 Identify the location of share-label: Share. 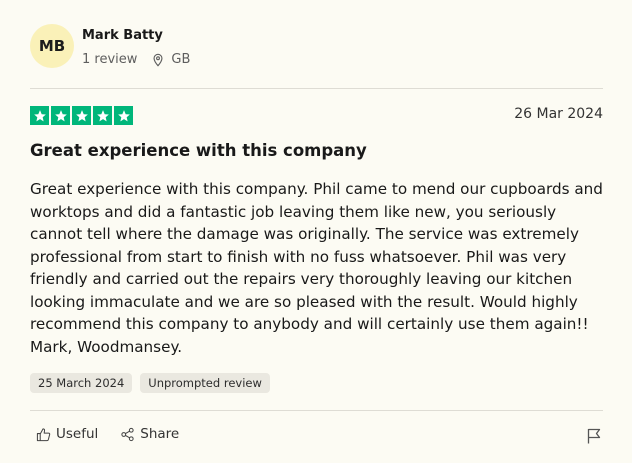
(160, 434).